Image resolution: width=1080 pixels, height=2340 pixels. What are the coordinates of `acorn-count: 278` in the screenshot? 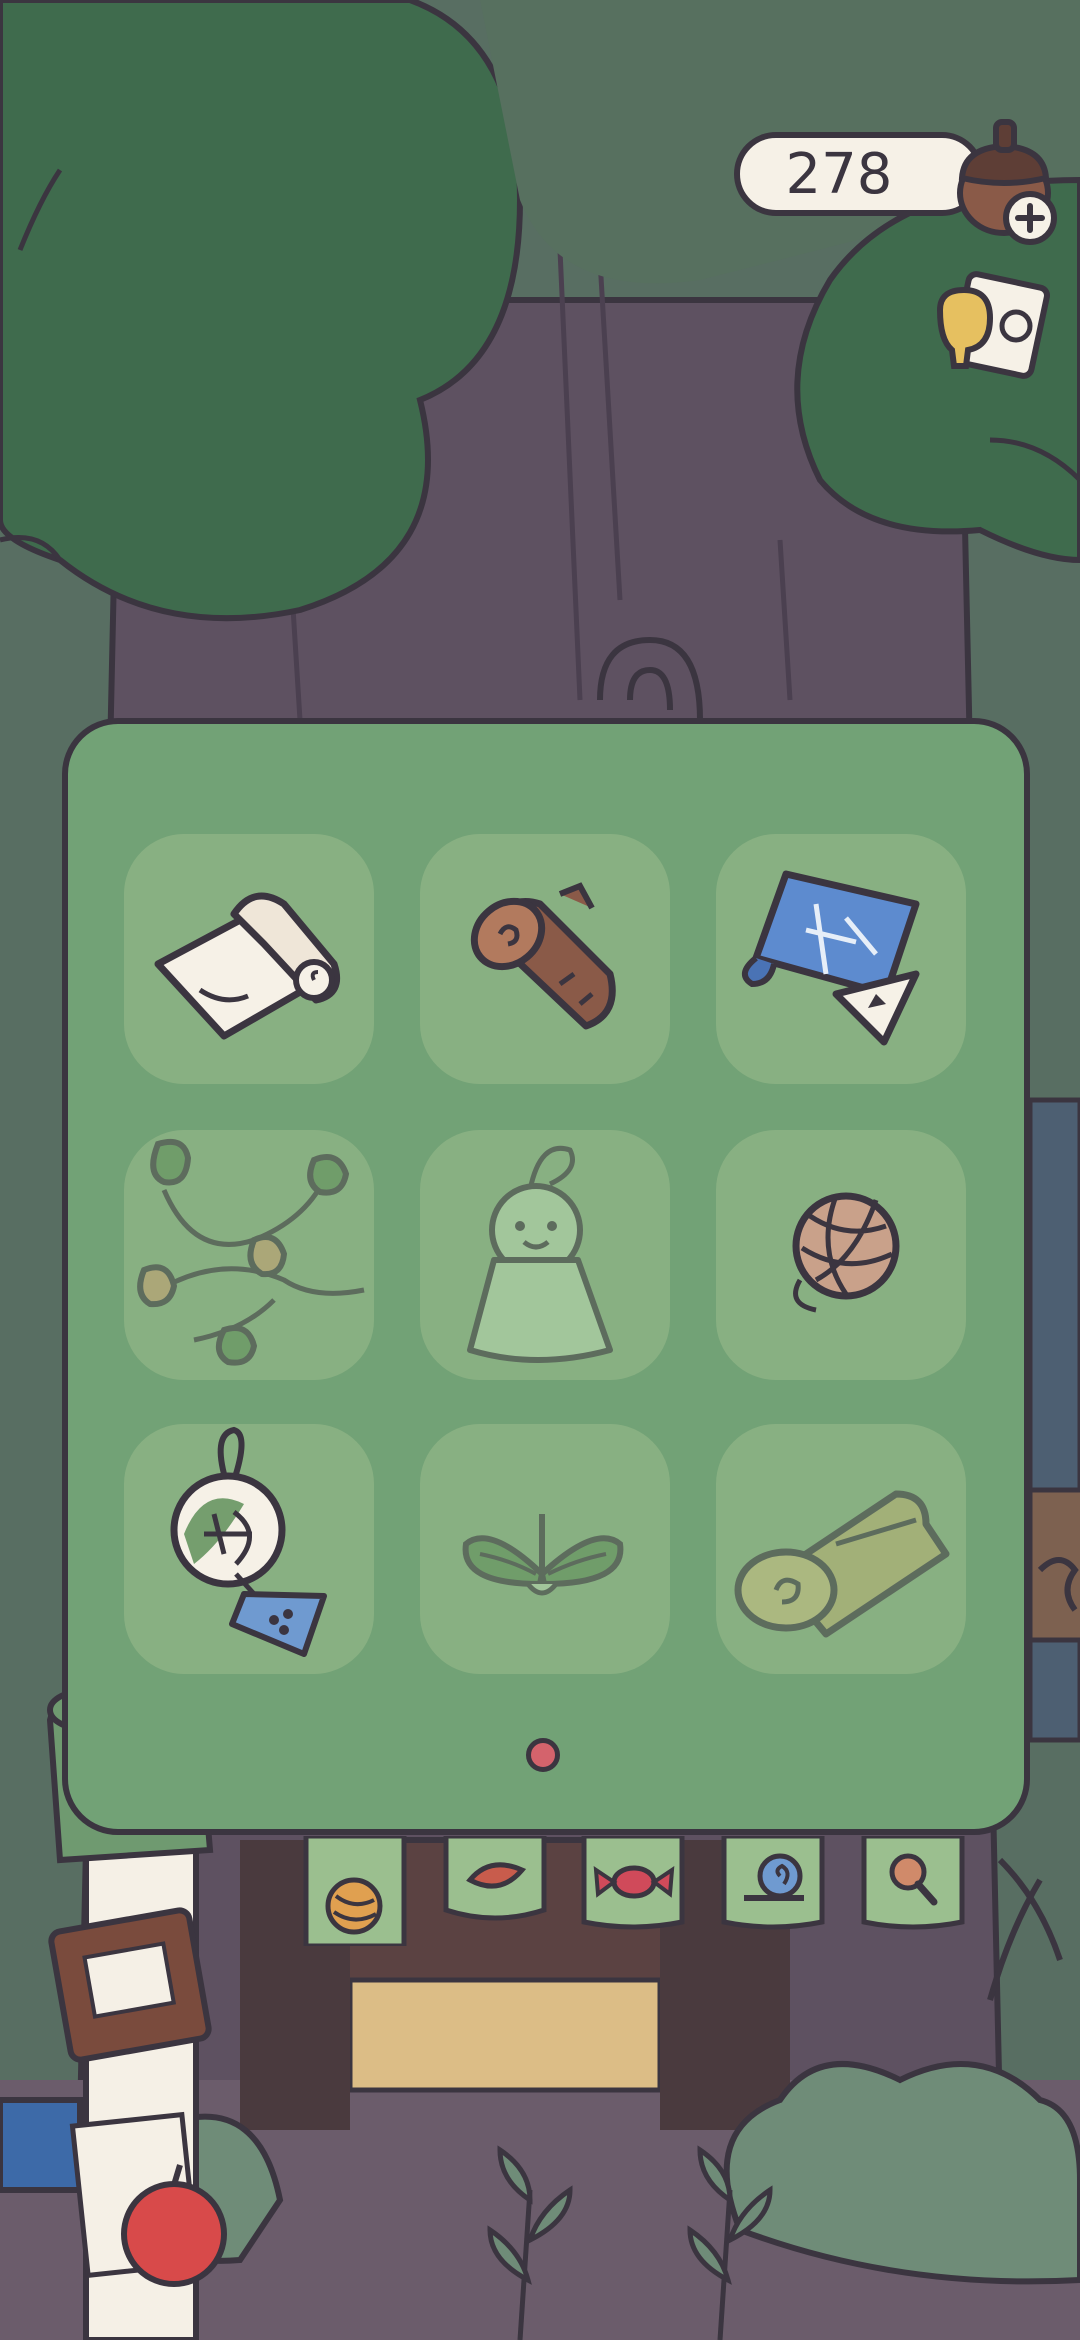 It's located at (839, 174).